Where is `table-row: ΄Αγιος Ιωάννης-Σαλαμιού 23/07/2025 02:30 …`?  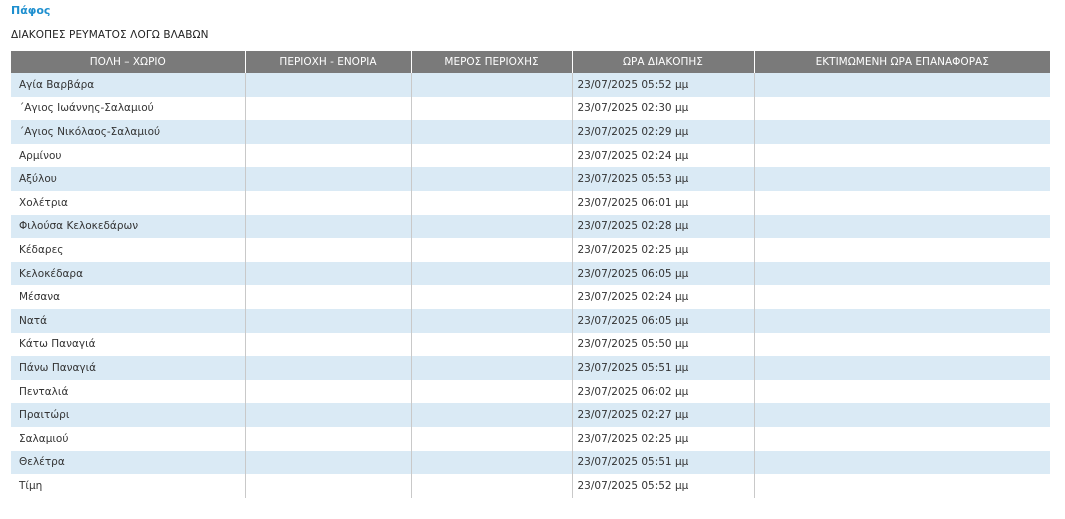 table-row: ΄Αγιος Ιωάννης-Σαλαμιού 23/07/2025 02:30 … is located at coordinates (530, 108).